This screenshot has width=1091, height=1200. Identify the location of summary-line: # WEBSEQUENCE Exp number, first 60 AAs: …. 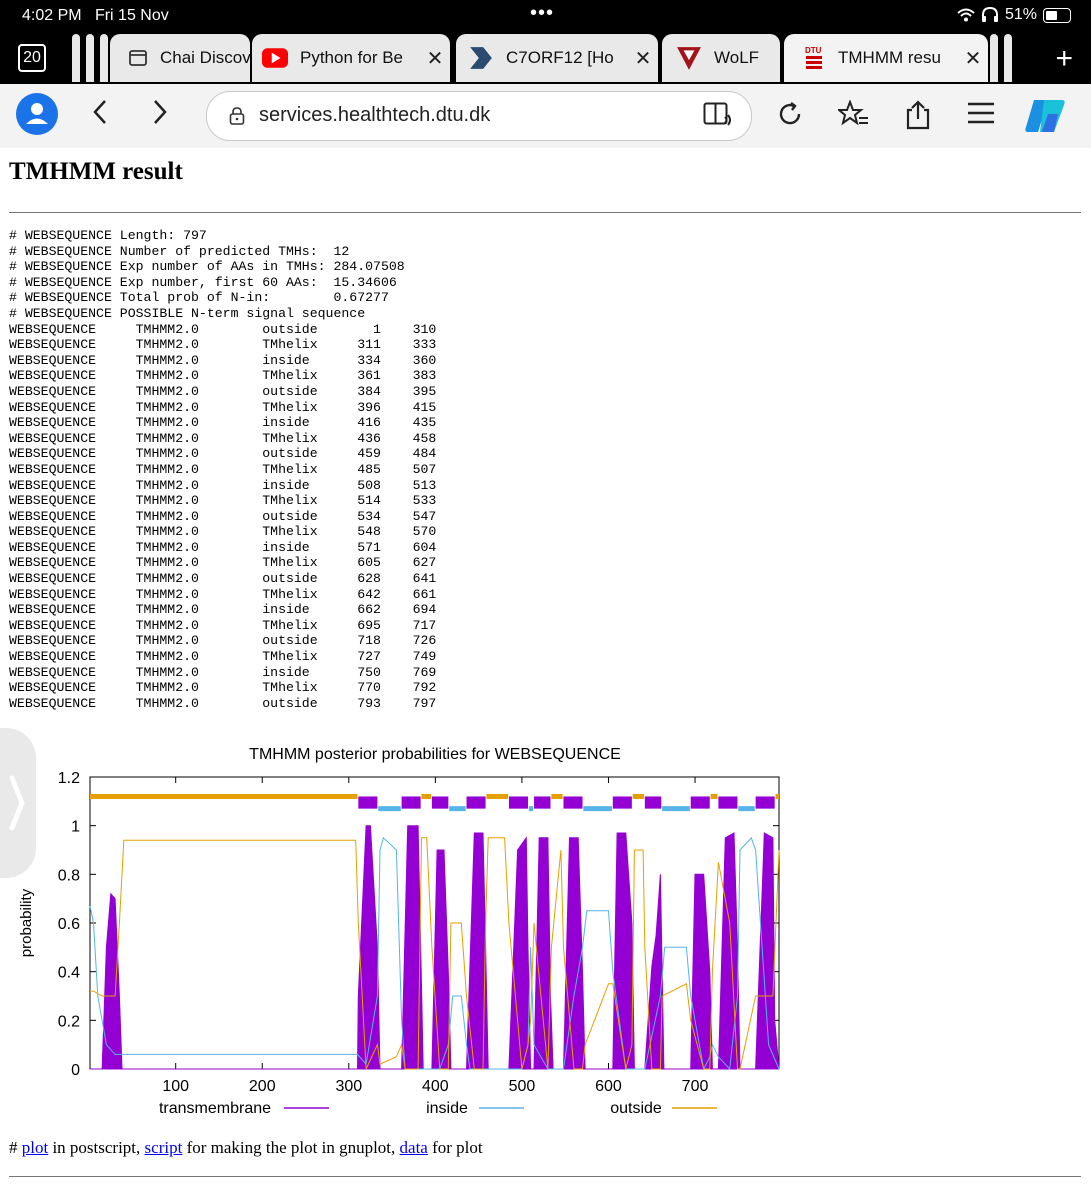
(203, 282).